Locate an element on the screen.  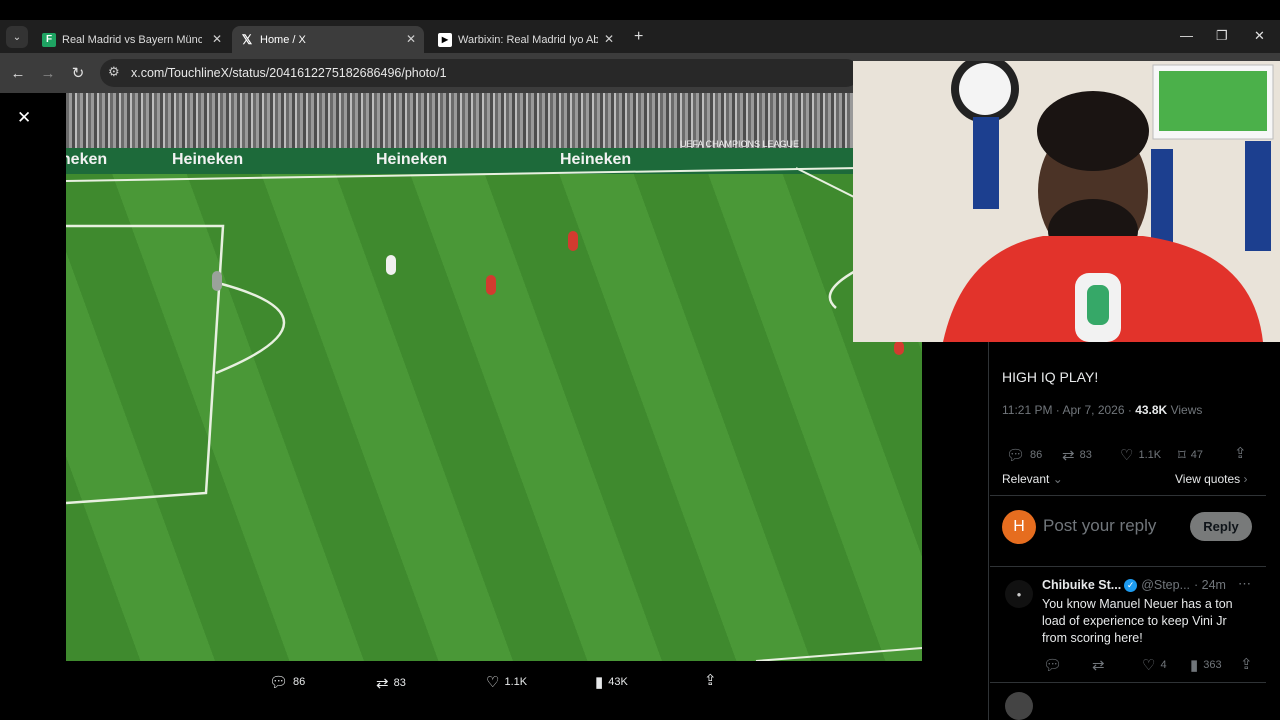
tab-label: Real Madrid vs Bayern München is located at coordinates (132, 39).